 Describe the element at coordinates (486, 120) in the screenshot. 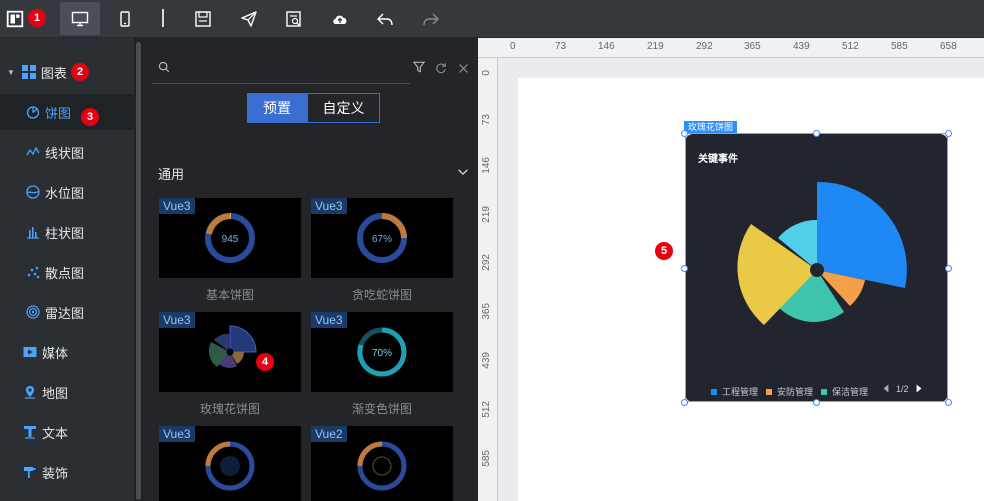

I see `ruler-tick: 73` at that location.